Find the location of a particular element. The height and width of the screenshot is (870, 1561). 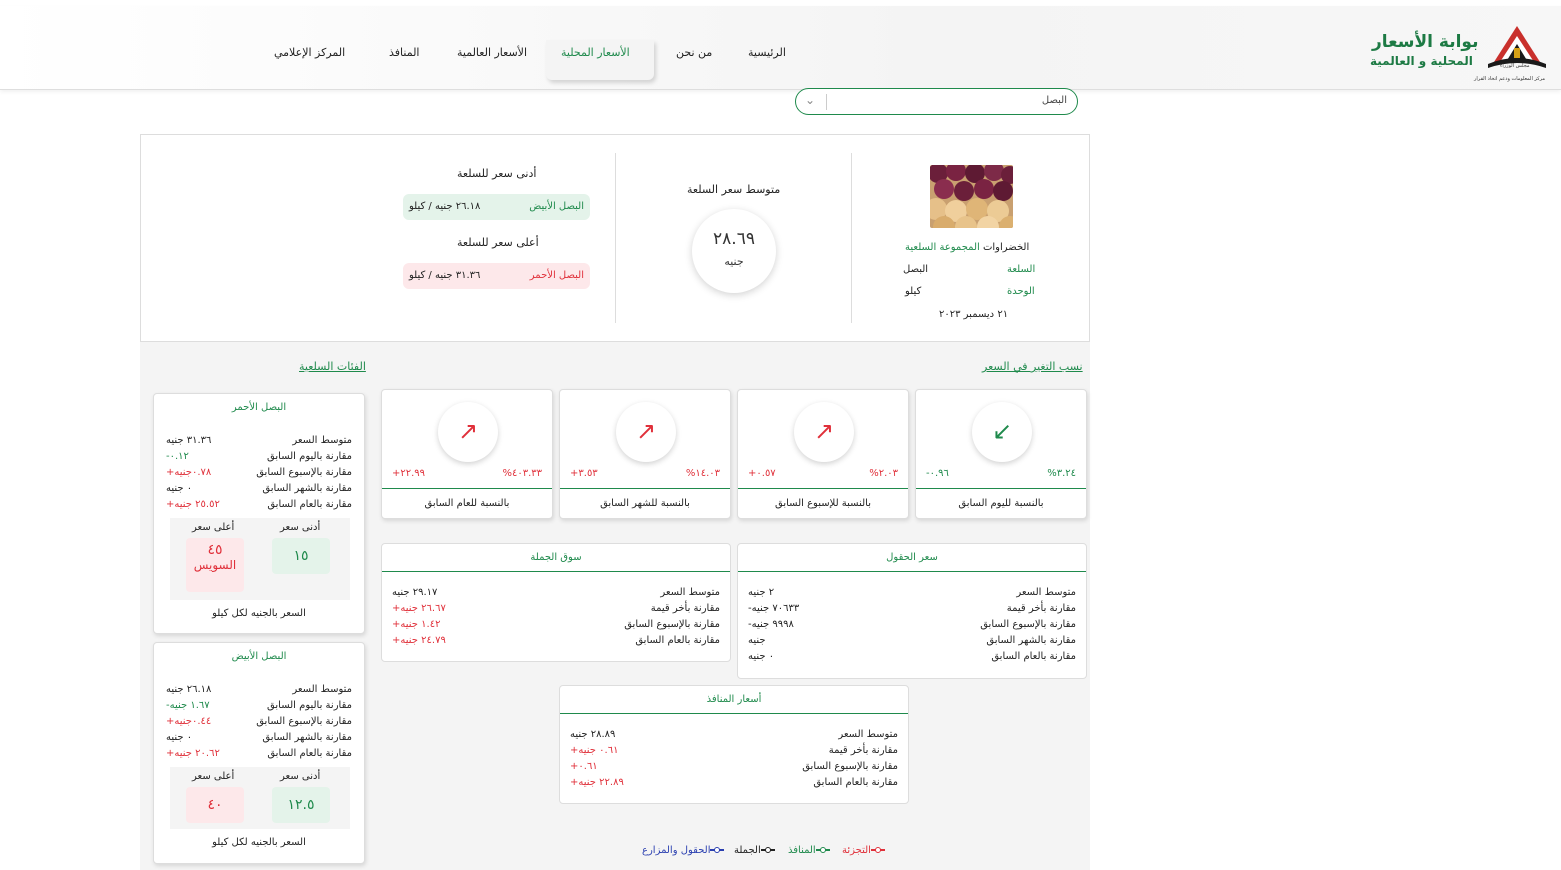

nav-media-center: المركز الإعلامي is located at coordinates (309, 52).